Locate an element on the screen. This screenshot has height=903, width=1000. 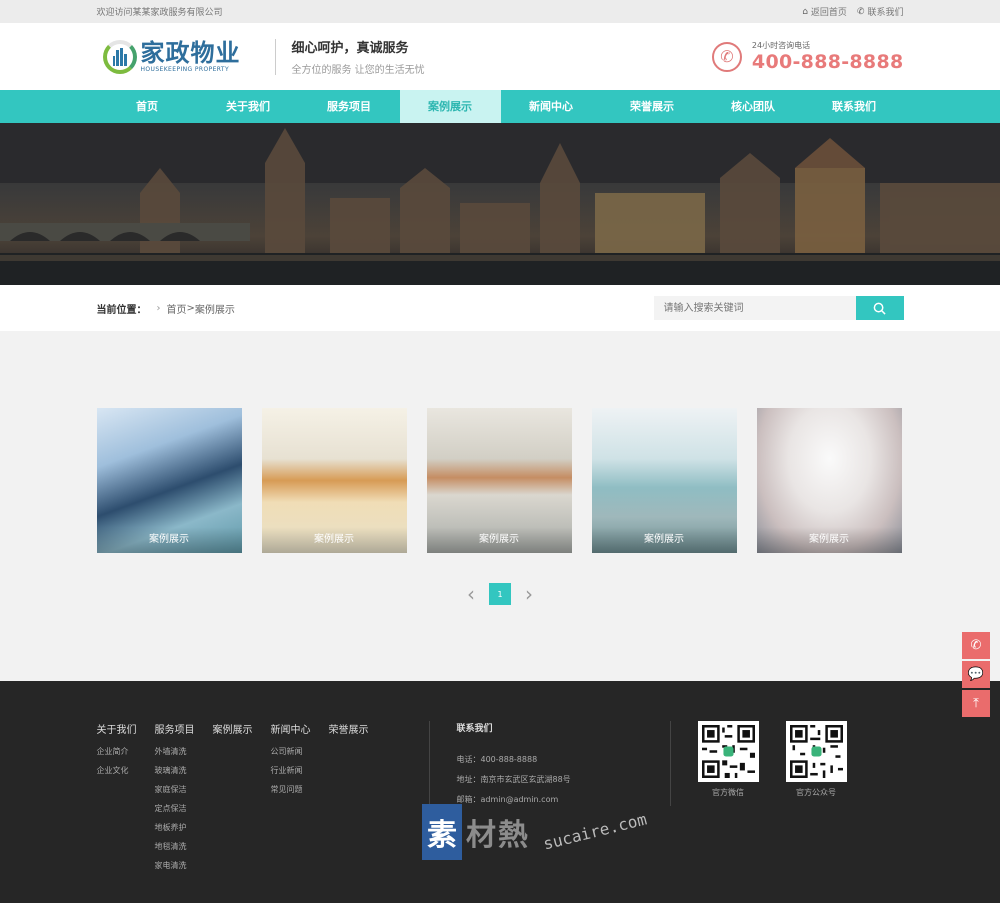
wechat-icon: 💬 is located at coordinates (976, 674).